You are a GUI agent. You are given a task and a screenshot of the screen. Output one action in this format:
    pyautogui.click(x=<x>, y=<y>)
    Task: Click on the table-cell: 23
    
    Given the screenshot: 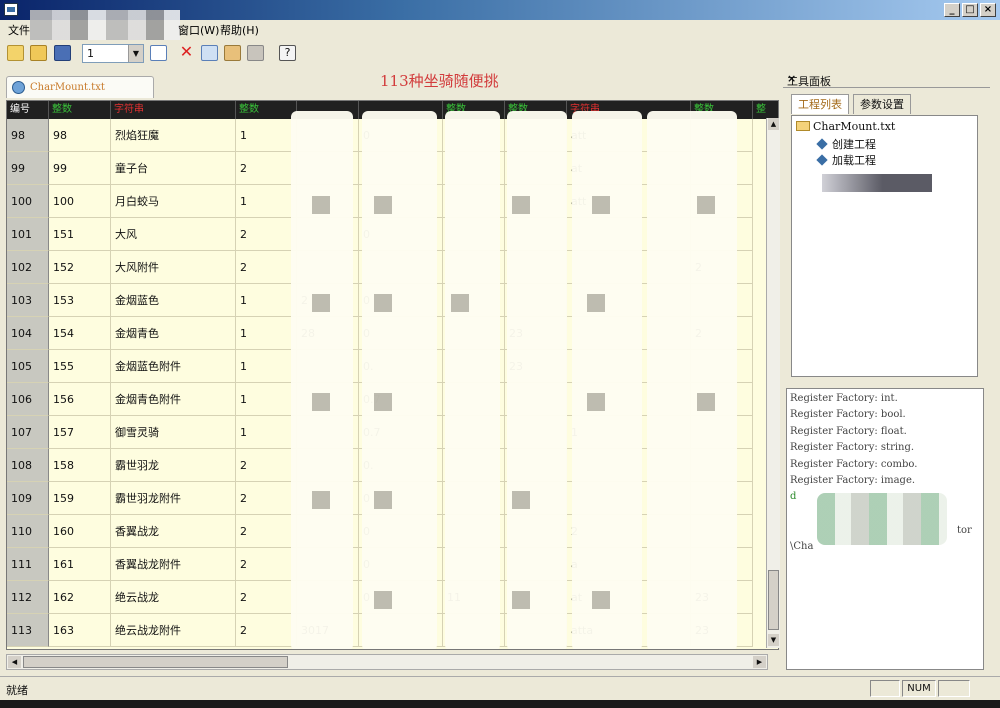 What is the action you would take?
    pyautogui.click(x=722, y=630)
    